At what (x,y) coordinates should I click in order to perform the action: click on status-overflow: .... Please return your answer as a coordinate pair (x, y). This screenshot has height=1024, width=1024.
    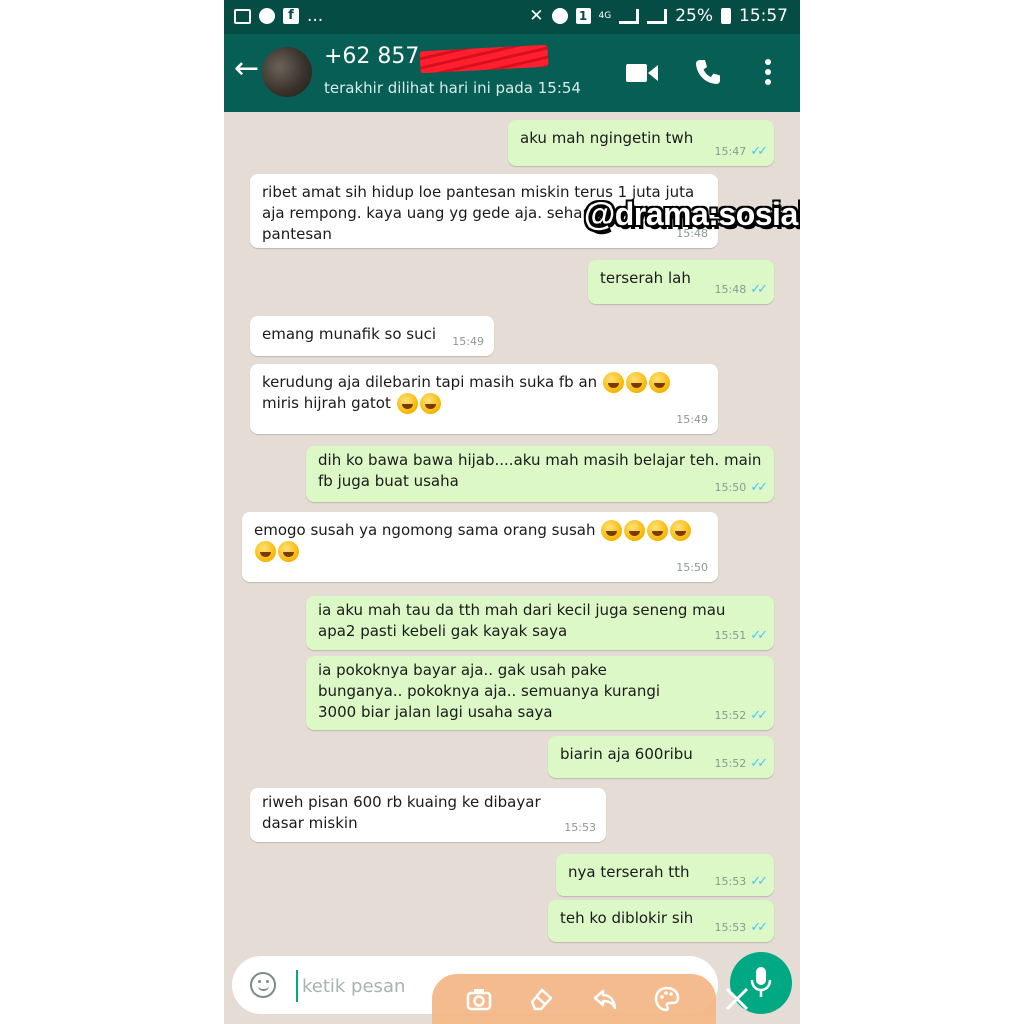
    Looking at the image, I should click on (315, 16).